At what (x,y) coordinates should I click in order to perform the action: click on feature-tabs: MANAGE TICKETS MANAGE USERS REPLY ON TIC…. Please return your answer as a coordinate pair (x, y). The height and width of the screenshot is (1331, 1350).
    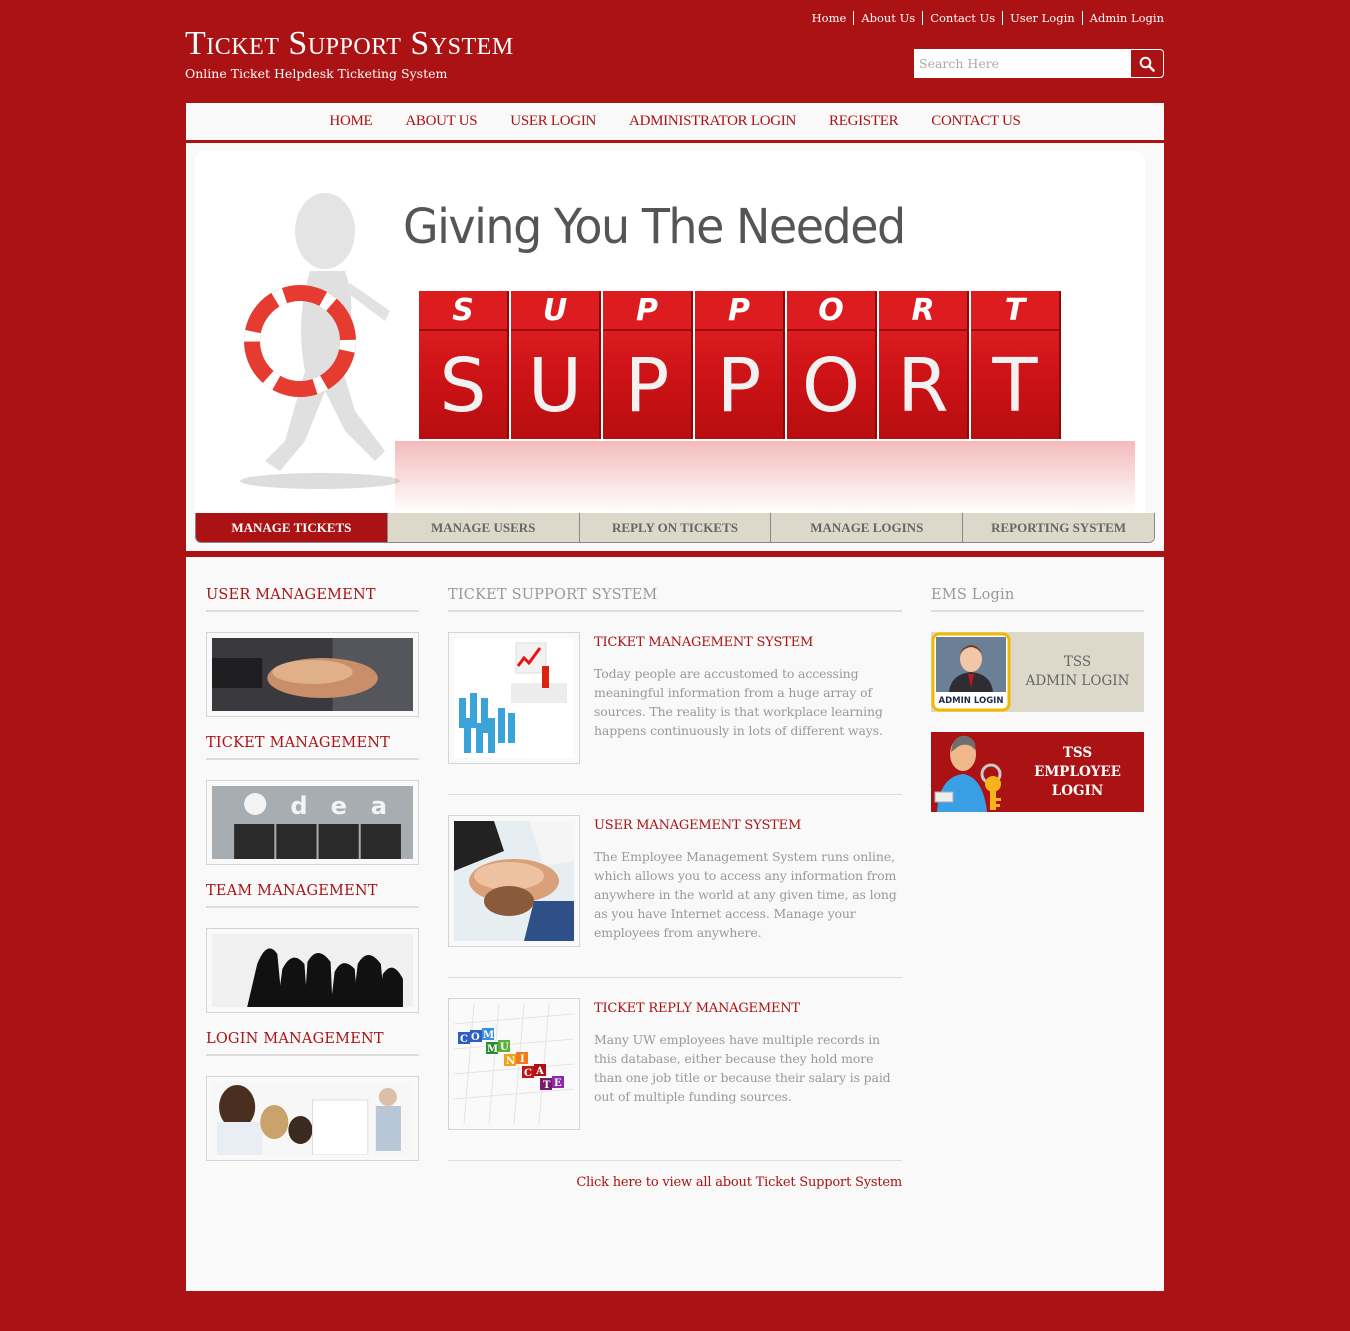
    Looking at the image, I should click on (675, 528).